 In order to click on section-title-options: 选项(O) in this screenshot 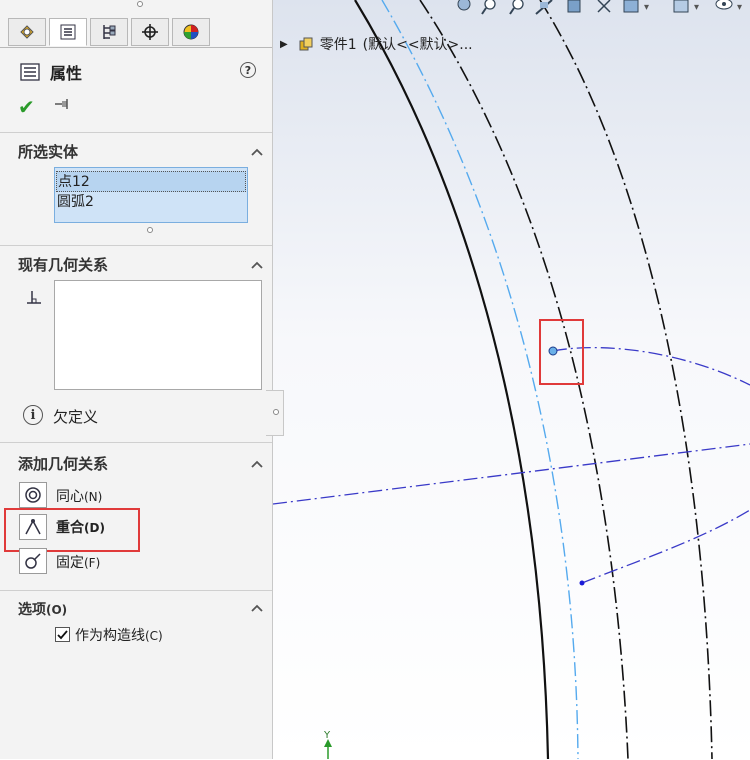, I will do `click(43, 610)`.